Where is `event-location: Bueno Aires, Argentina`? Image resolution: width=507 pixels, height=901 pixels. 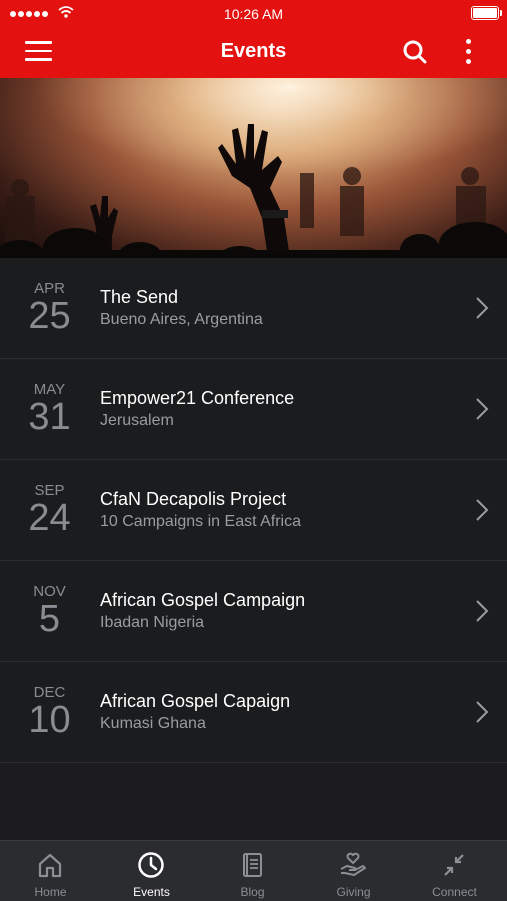 event-location: Bueno Aires, Argentina is located at coordinates (181, 319).